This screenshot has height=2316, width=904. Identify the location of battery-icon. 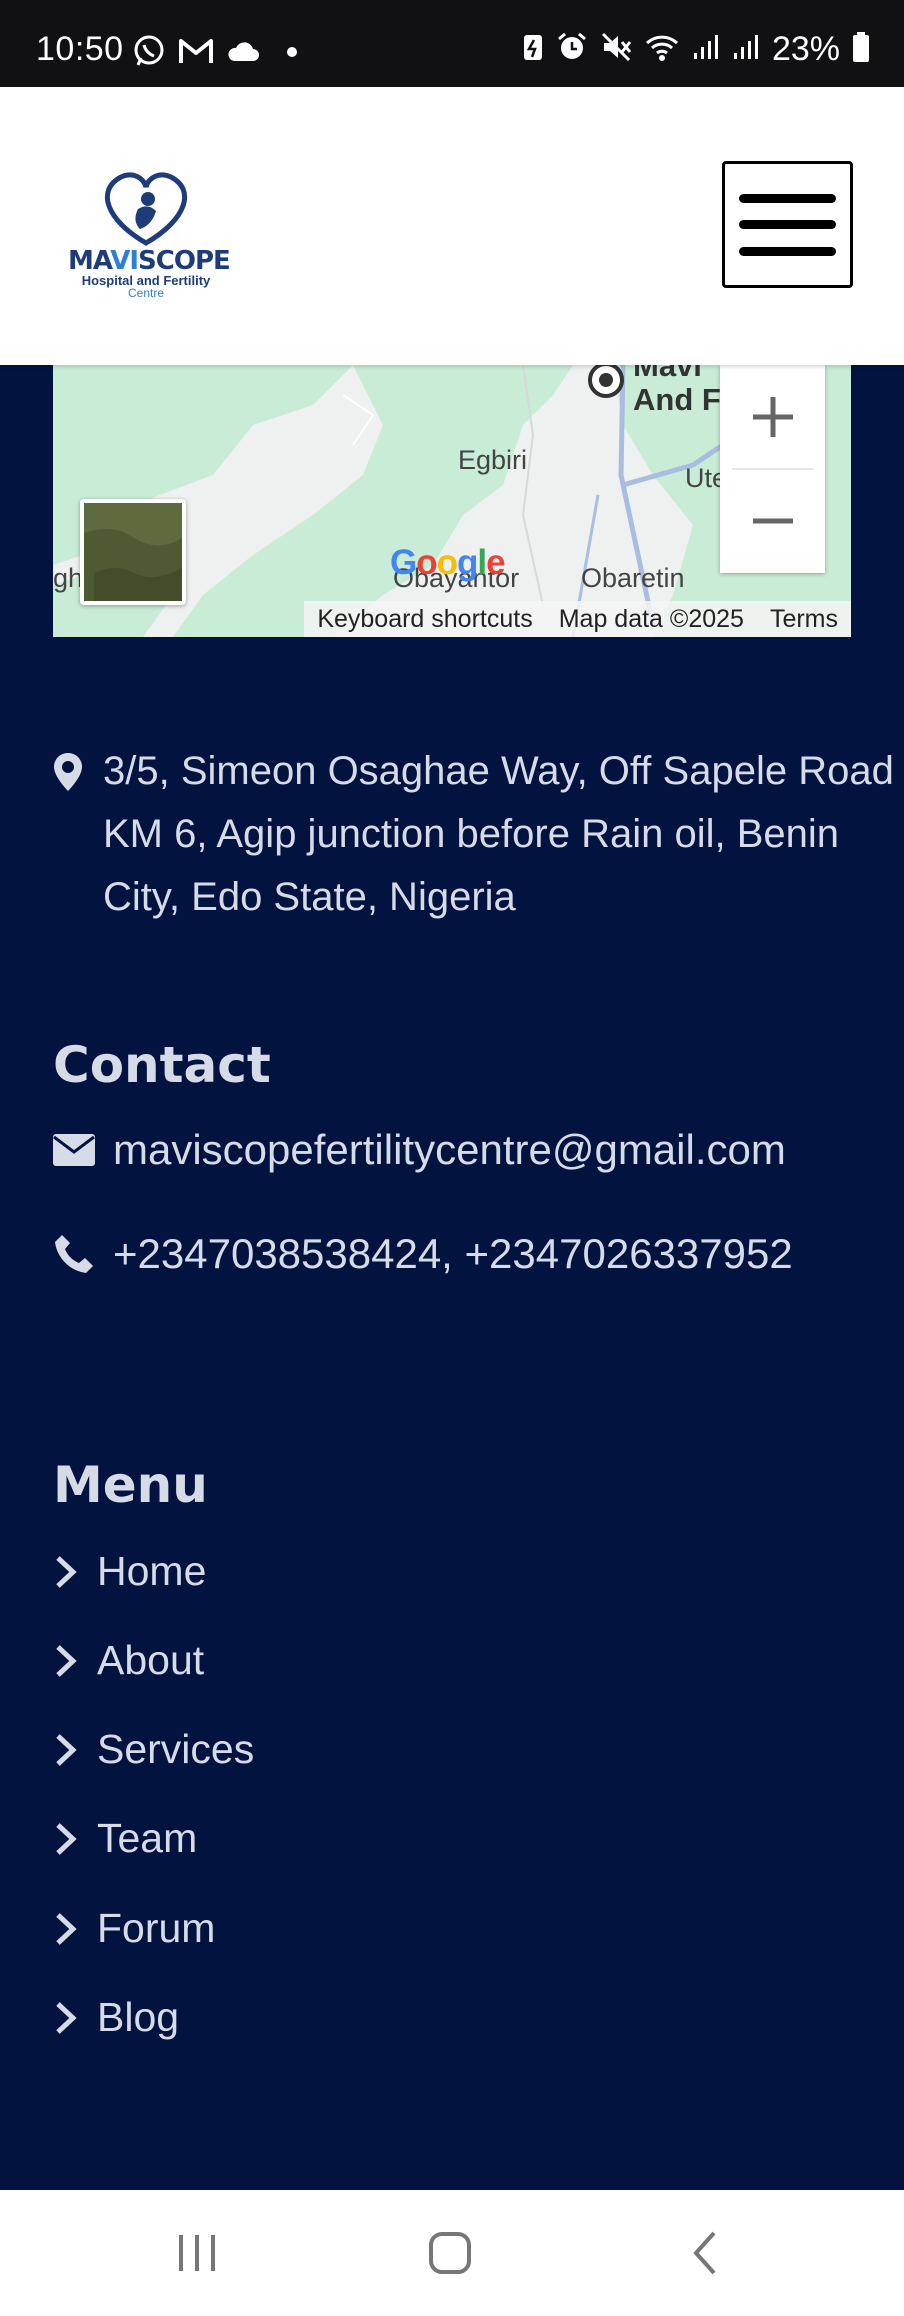
(861, 49).